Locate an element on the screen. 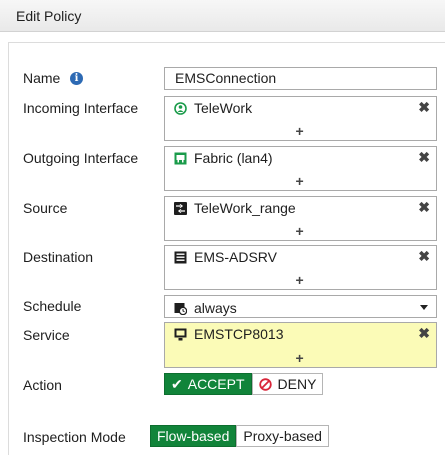  destination-entry: EMS-ADSRV is located at coordinates (225, 257).